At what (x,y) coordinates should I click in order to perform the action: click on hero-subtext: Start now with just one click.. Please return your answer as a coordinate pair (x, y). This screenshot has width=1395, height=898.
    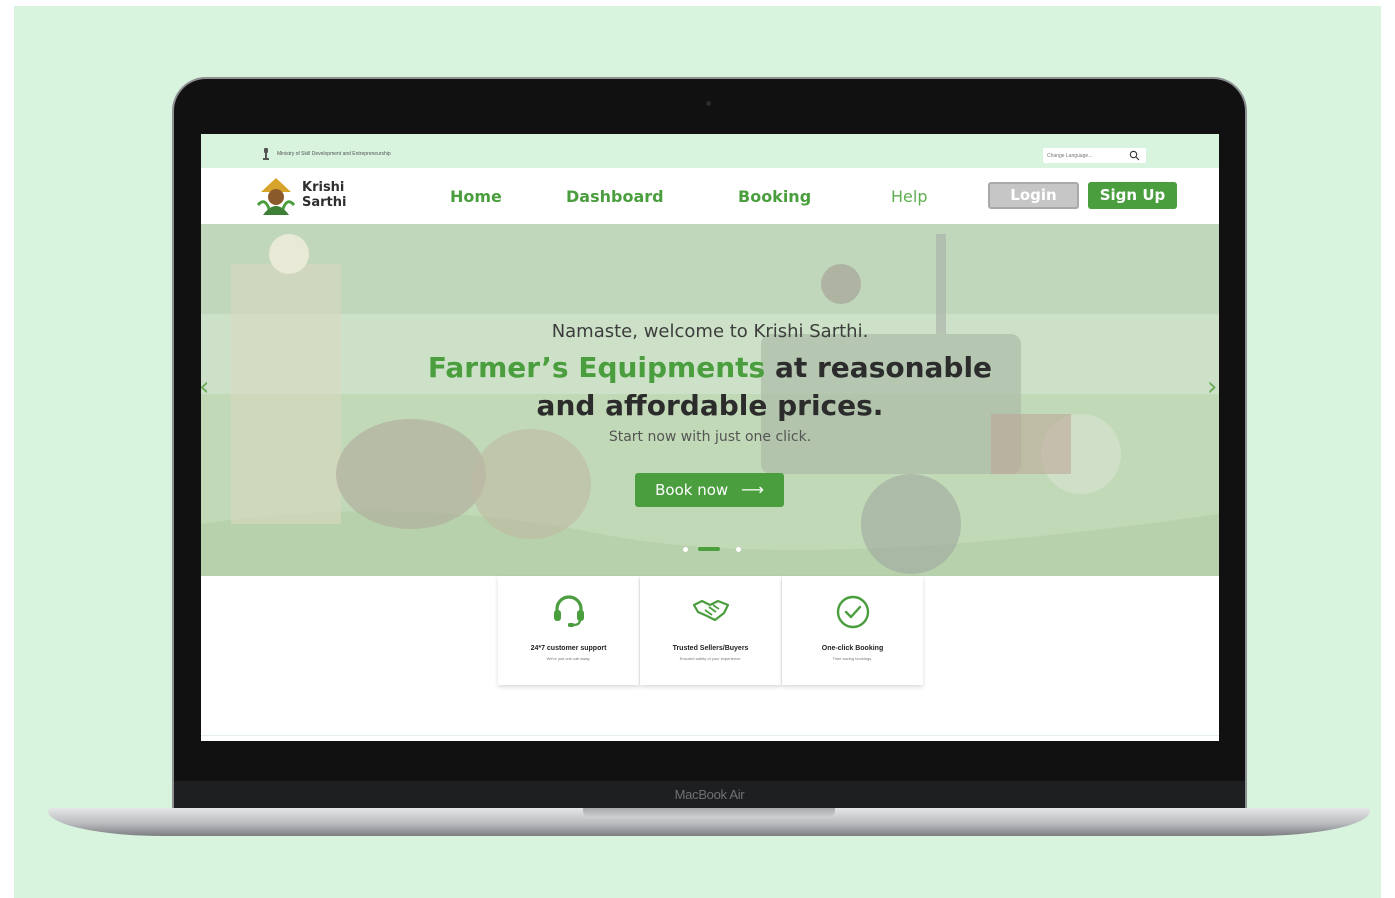
    Looking at the image, I should click on (710, 437).